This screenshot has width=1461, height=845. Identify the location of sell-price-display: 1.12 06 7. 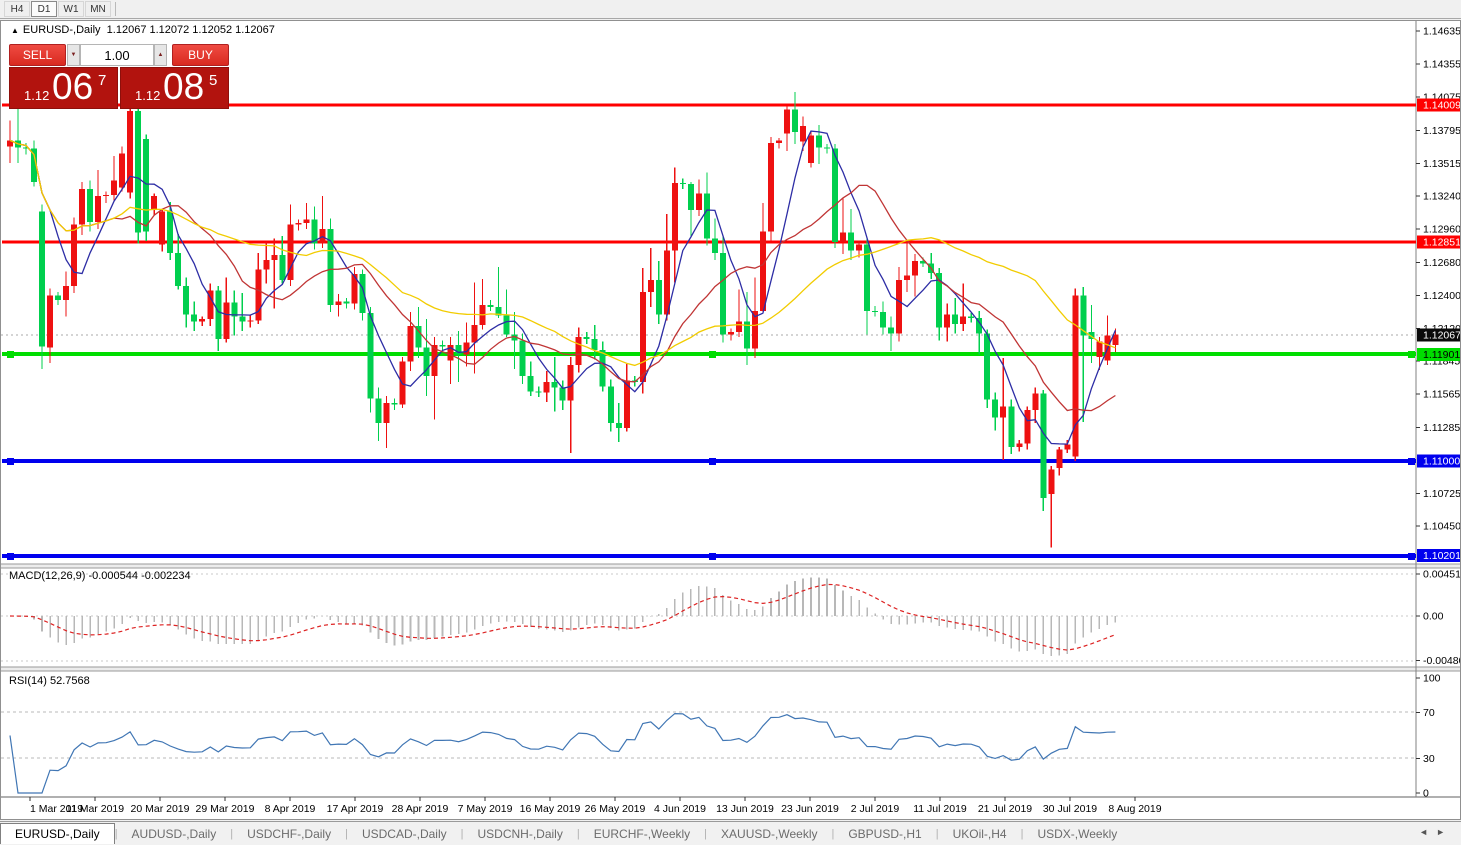
(63, 87).